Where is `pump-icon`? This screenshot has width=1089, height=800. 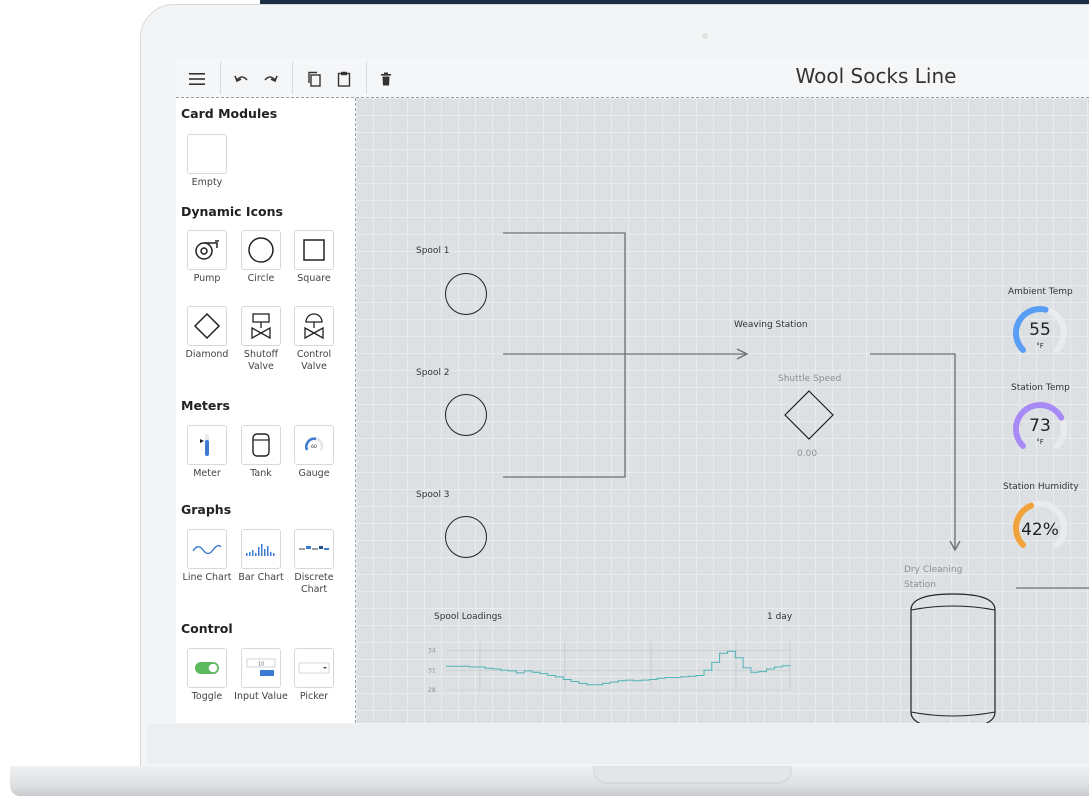
pump-icon is located at coordinates (207, 250).